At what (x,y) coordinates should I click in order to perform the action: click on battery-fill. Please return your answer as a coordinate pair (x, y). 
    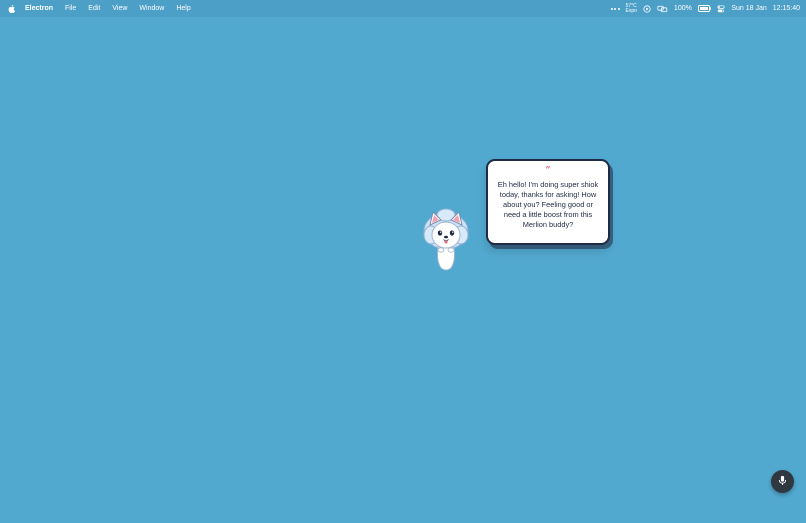
    Looking at the image, I should click on (703, 8).